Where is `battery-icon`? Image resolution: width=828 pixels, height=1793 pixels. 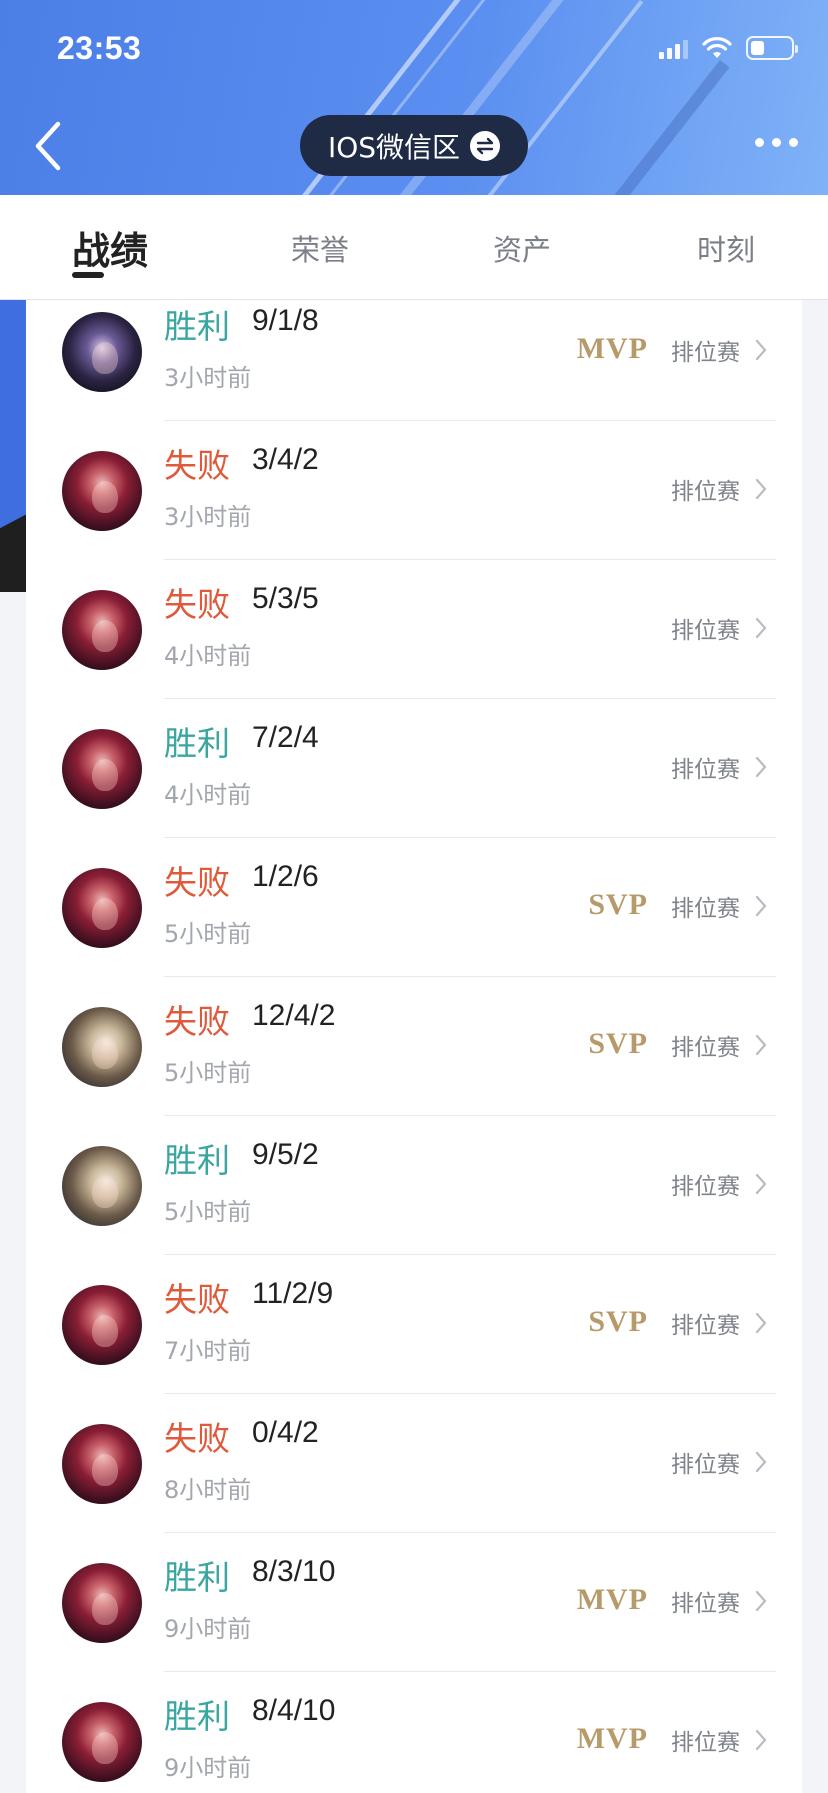
battery-icon is located at coordinates (772, 48).